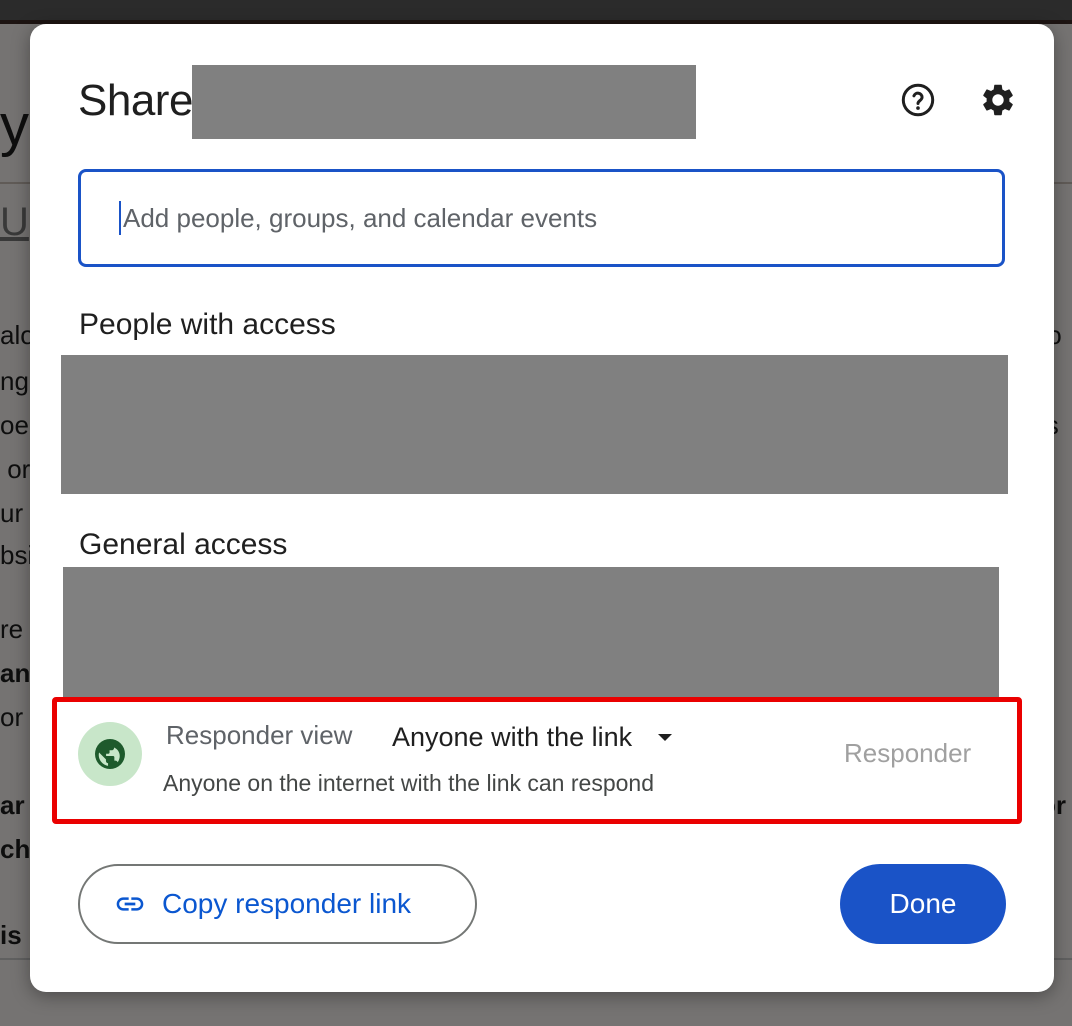 The height and width of the screenshot is (1026, 1072). I want to click on redacted-document-name, so click(444, 102).